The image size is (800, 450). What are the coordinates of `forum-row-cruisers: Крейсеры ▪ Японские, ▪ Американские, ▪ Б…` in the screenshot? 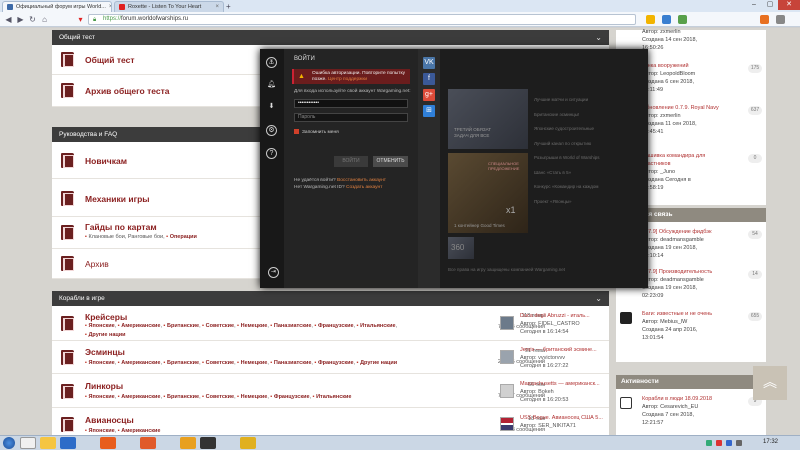 It's located at (330, 323).